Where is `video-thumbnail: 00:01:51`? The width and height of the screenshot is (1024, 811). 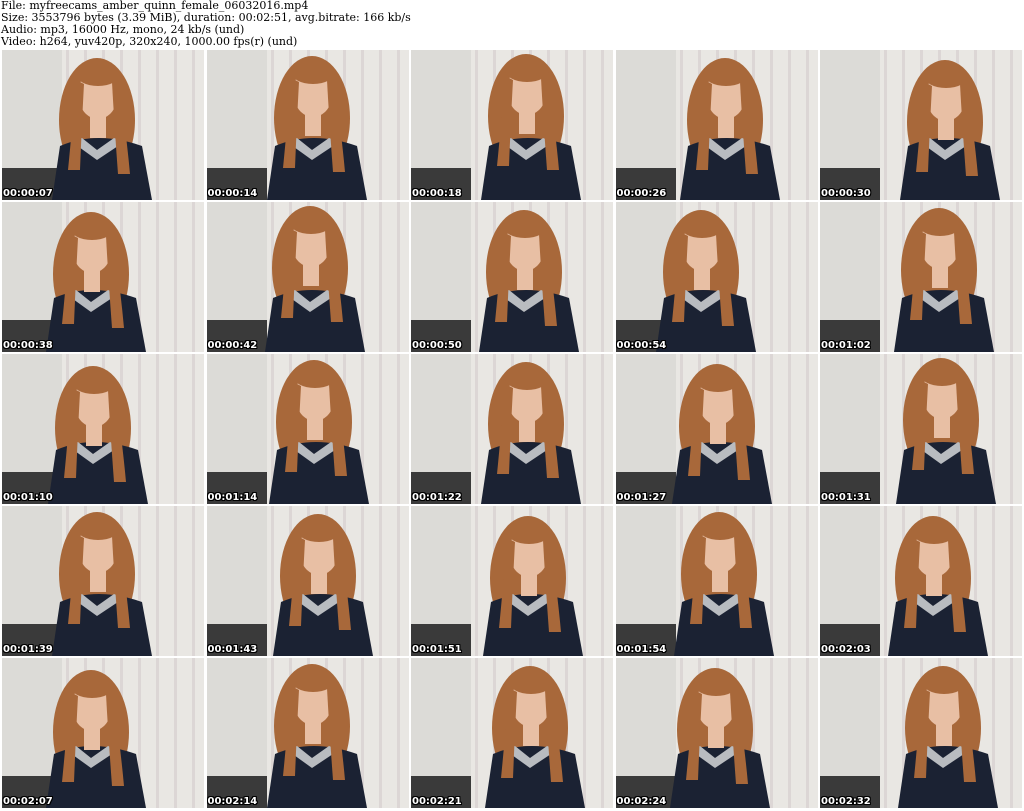 video-thumbnail: 00:01:51 is located at coordinates (512, 581).